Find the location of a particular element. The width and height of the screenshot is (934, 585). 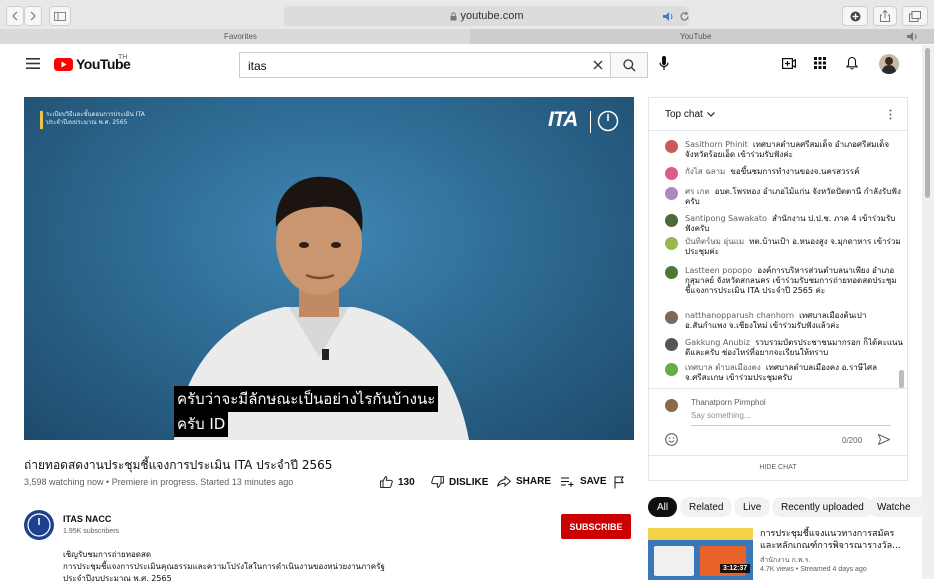

sidebar-button is located at coordinates (60, 16).